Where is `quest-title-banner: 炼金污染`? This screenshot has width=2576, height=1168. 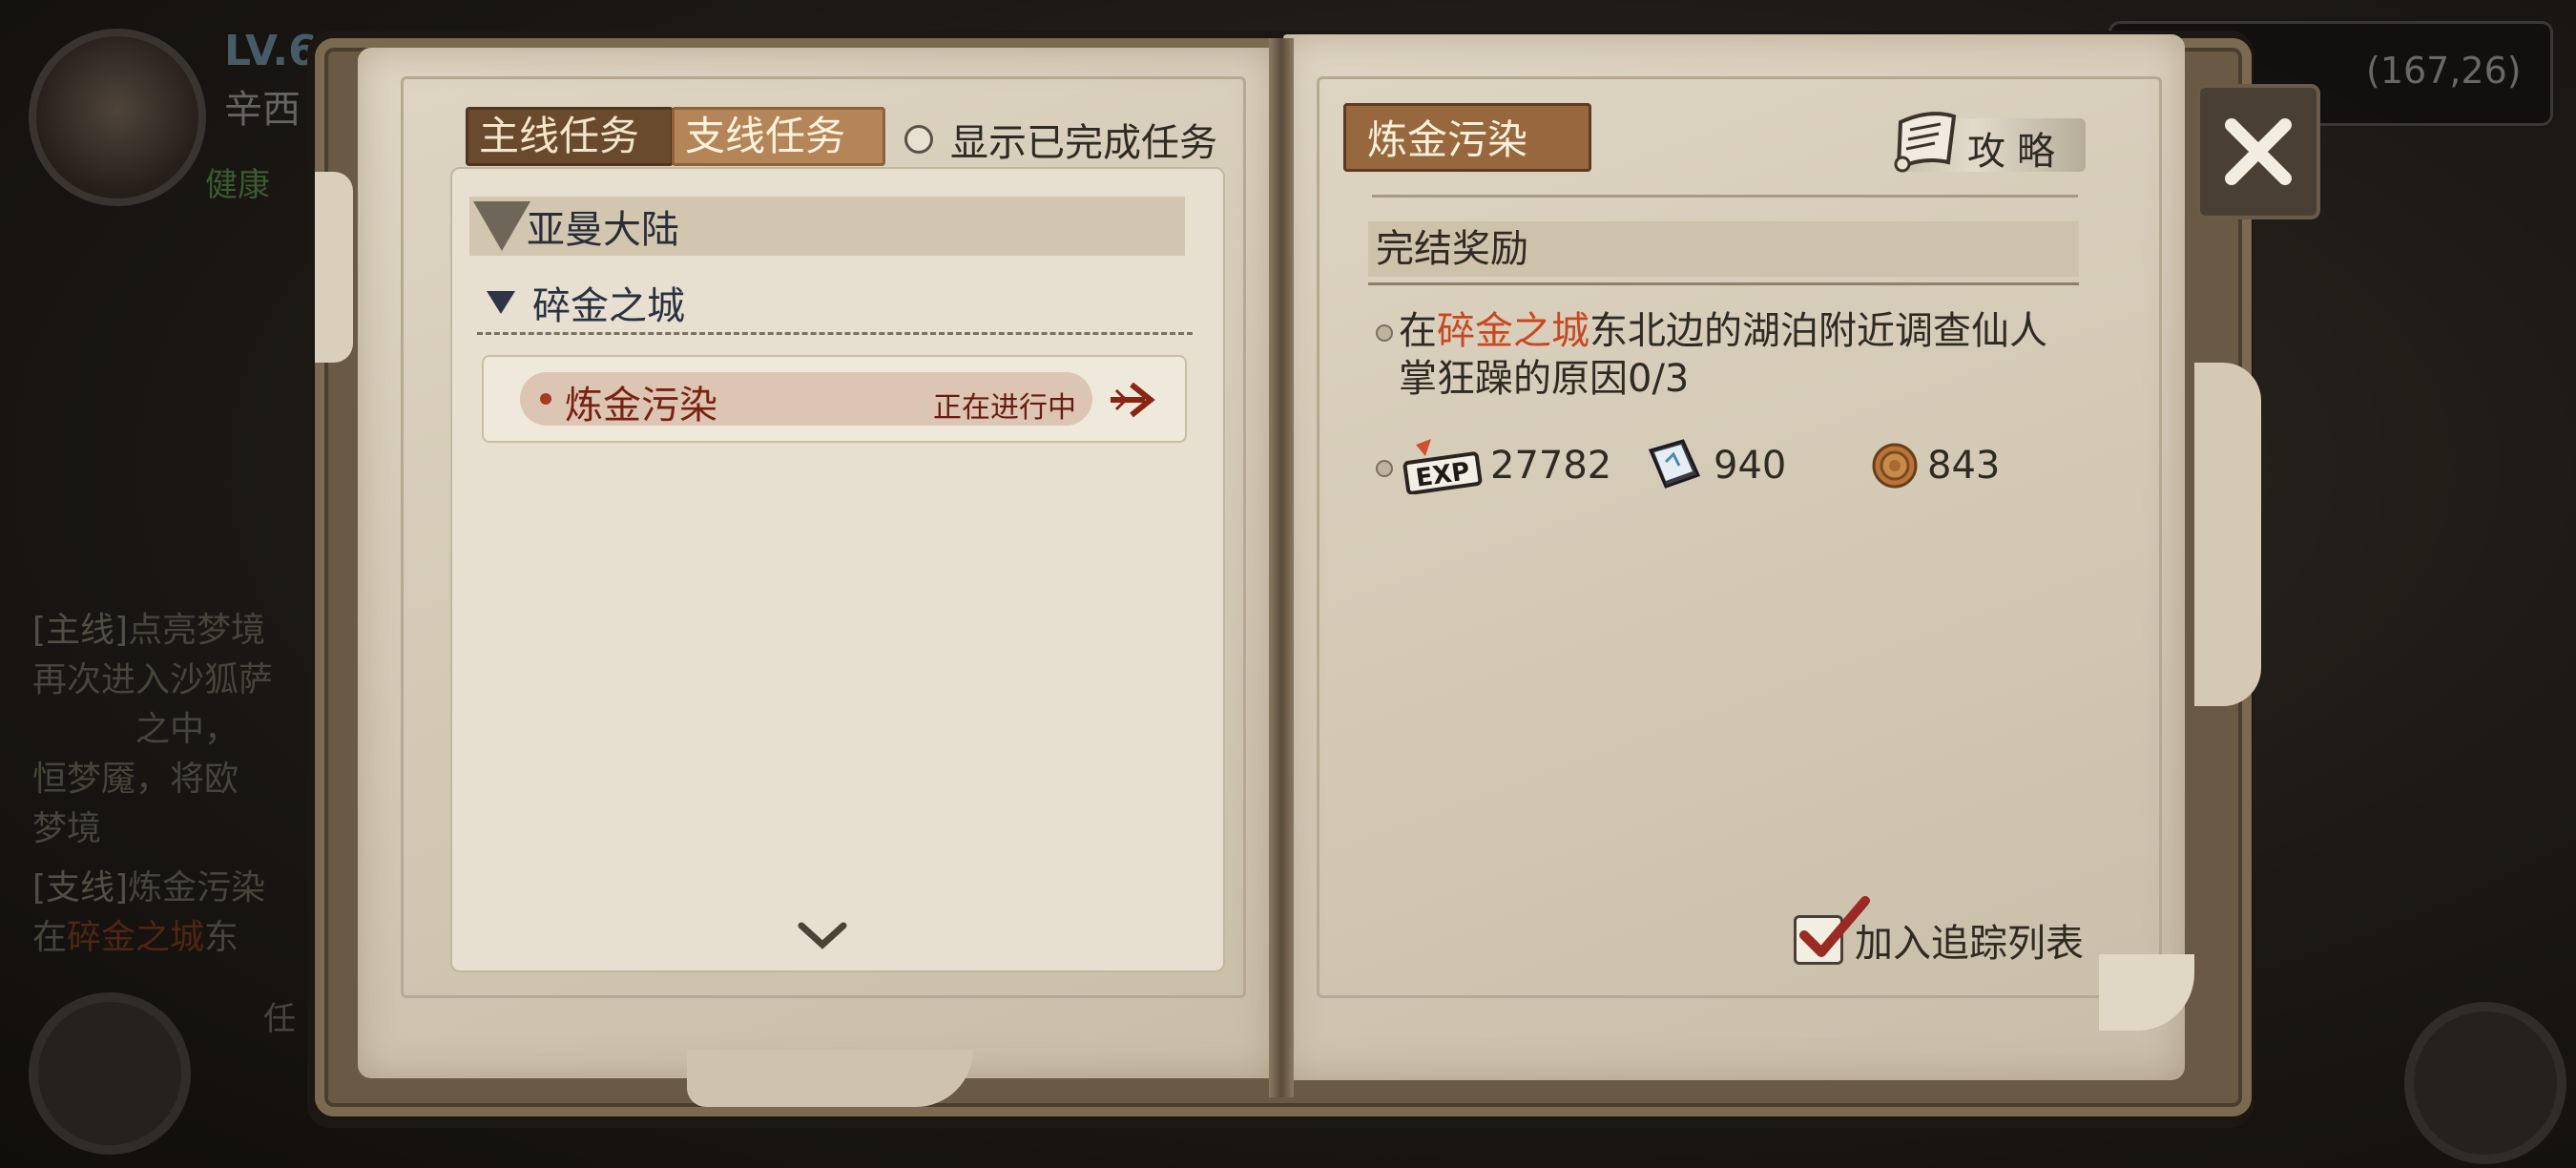
quest-title-banner: 炼金污染 is located at coordinates (1467, 137).